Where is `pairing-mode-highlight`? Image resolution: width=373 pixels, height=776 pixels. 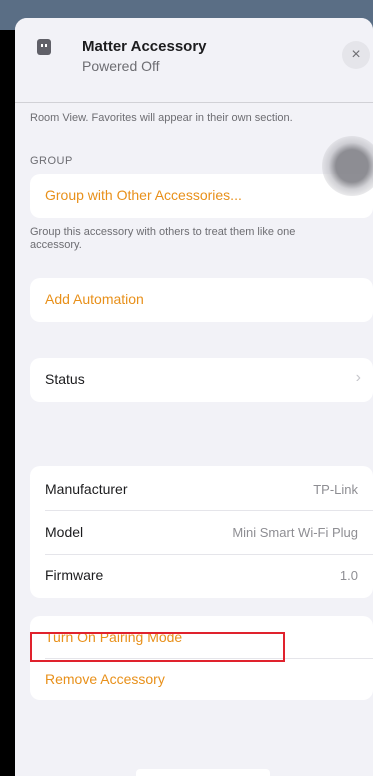
pairing-mode-highlight is located at coordinates (157, 647).